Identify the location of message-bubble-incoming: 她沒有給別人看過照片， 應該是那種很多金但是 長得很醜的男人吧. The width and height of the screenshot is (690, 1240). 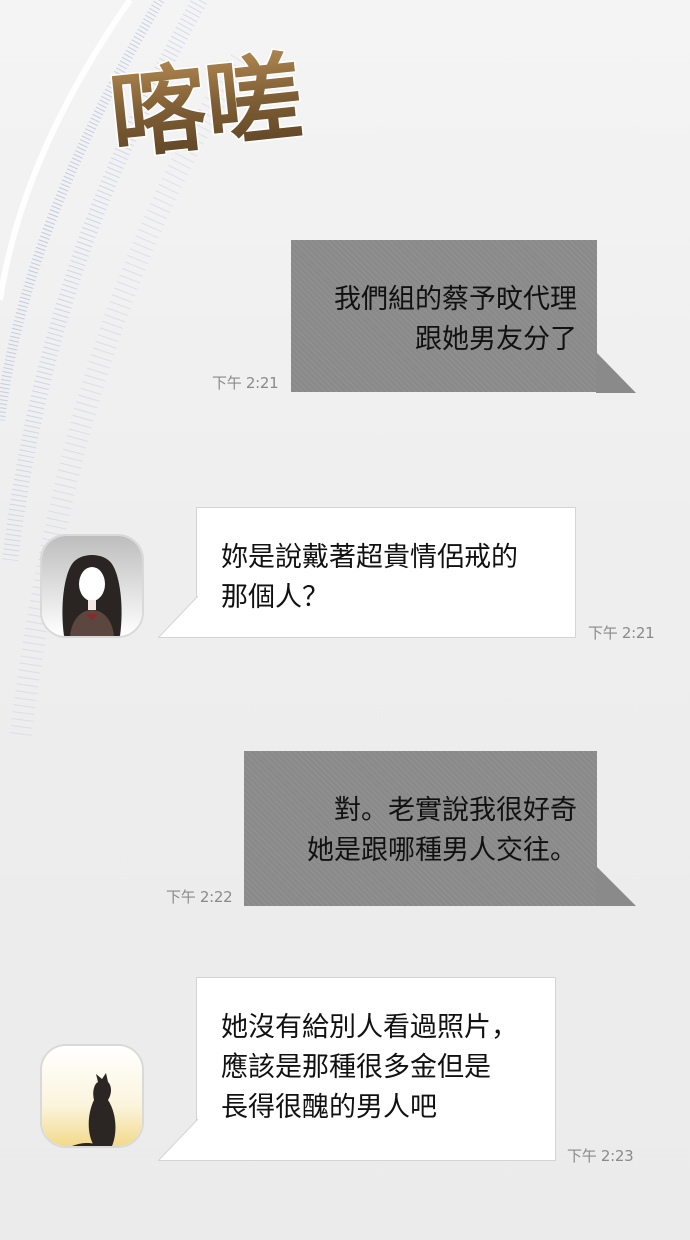
(376, 1069).